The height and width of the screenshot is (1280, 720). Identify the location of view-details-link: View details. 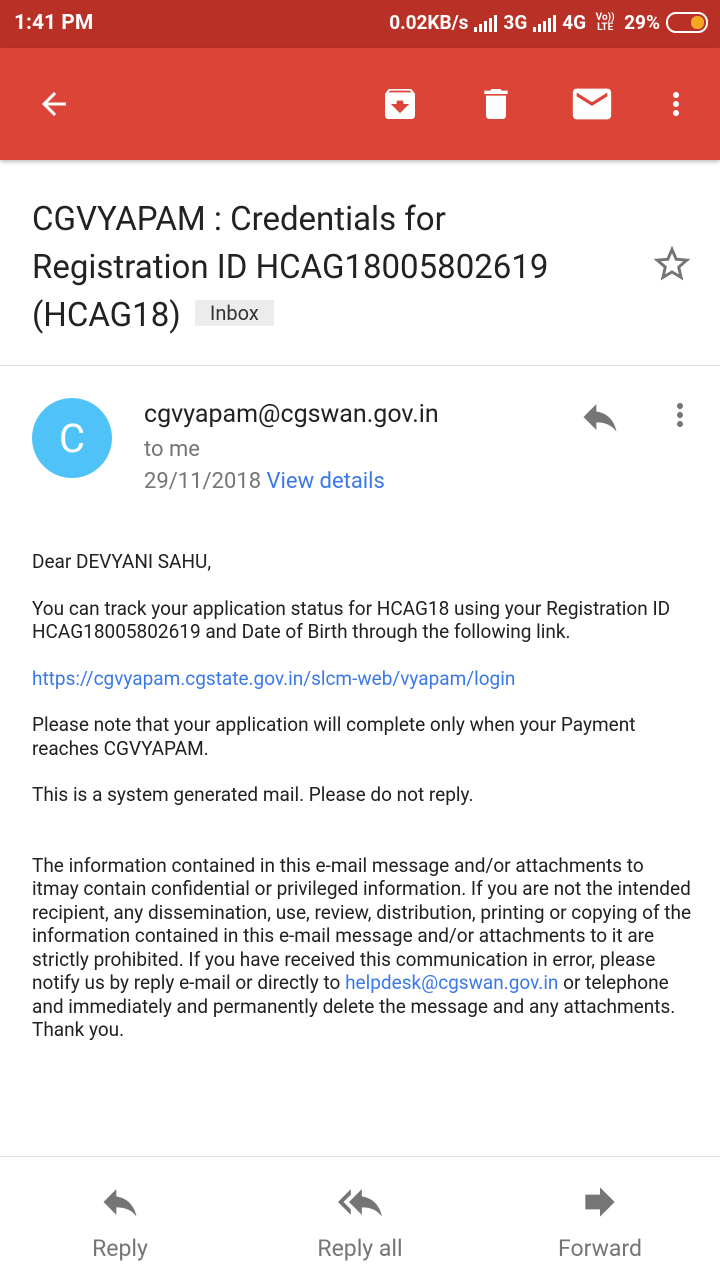
(326, 481).